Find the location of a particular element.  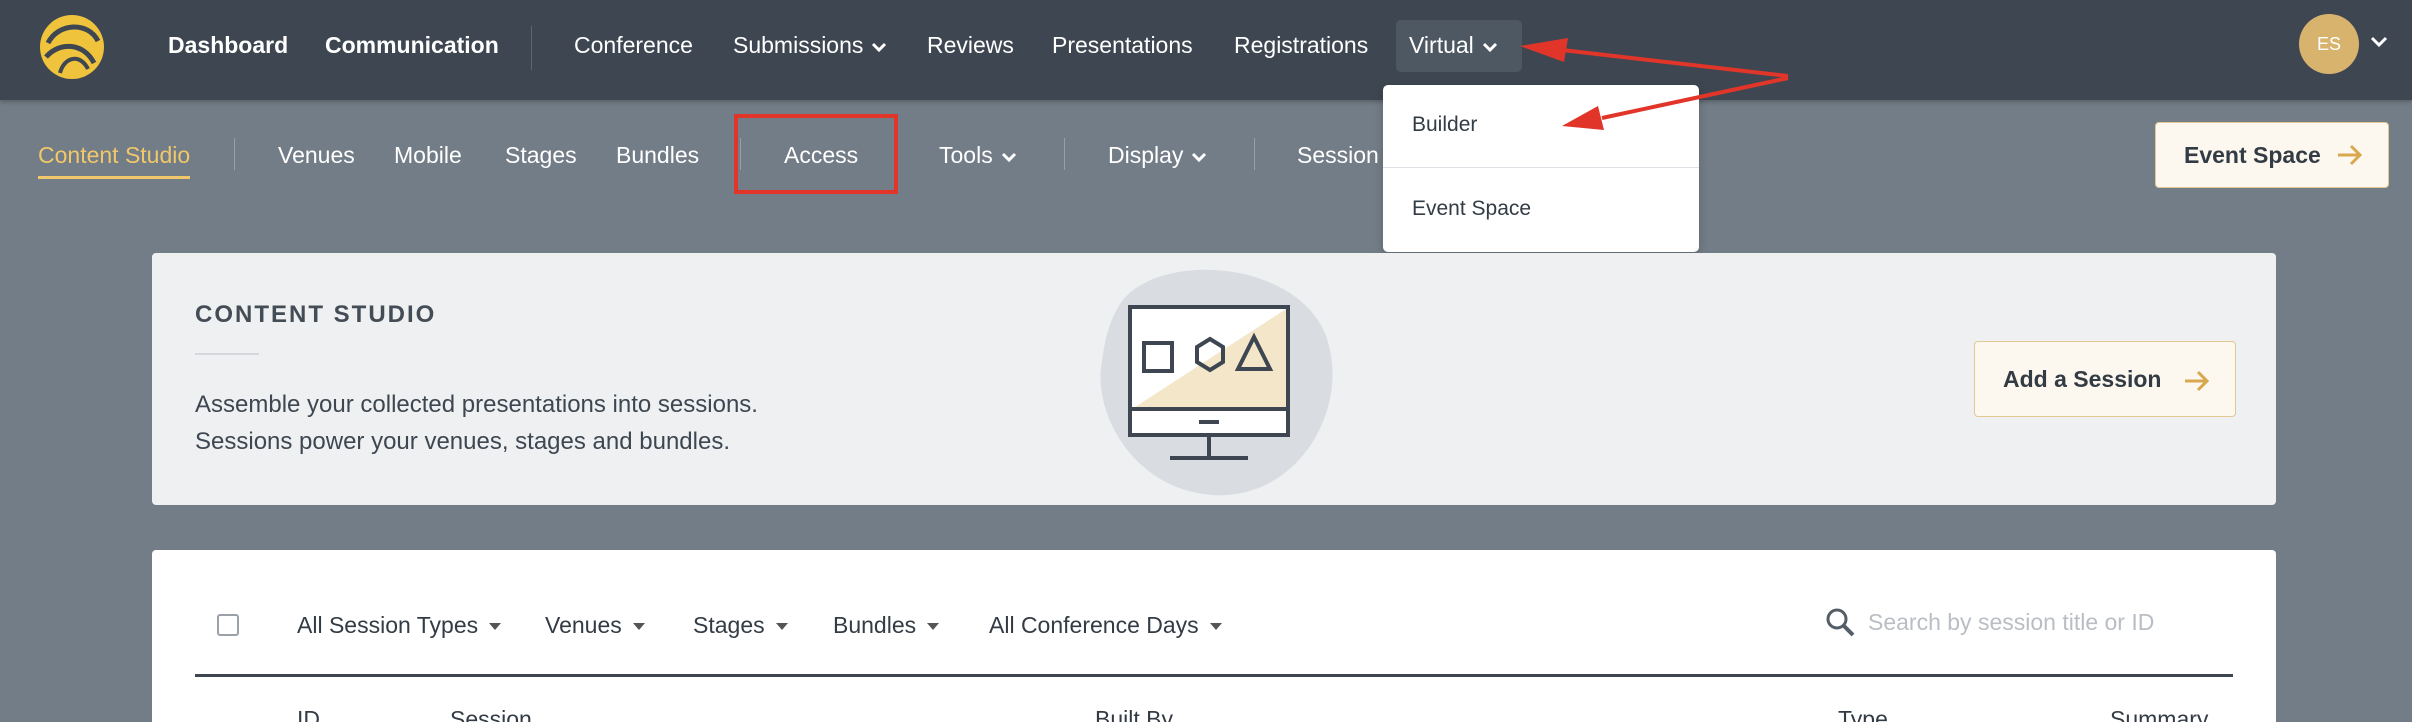

menu-separator is located at coordinates (1541, 167).